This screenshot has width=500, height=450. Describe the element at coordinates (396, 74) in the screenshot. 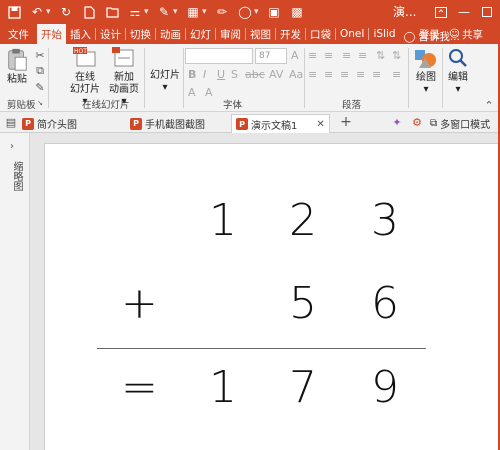

I see `align-text-icon: ≡` at that location.